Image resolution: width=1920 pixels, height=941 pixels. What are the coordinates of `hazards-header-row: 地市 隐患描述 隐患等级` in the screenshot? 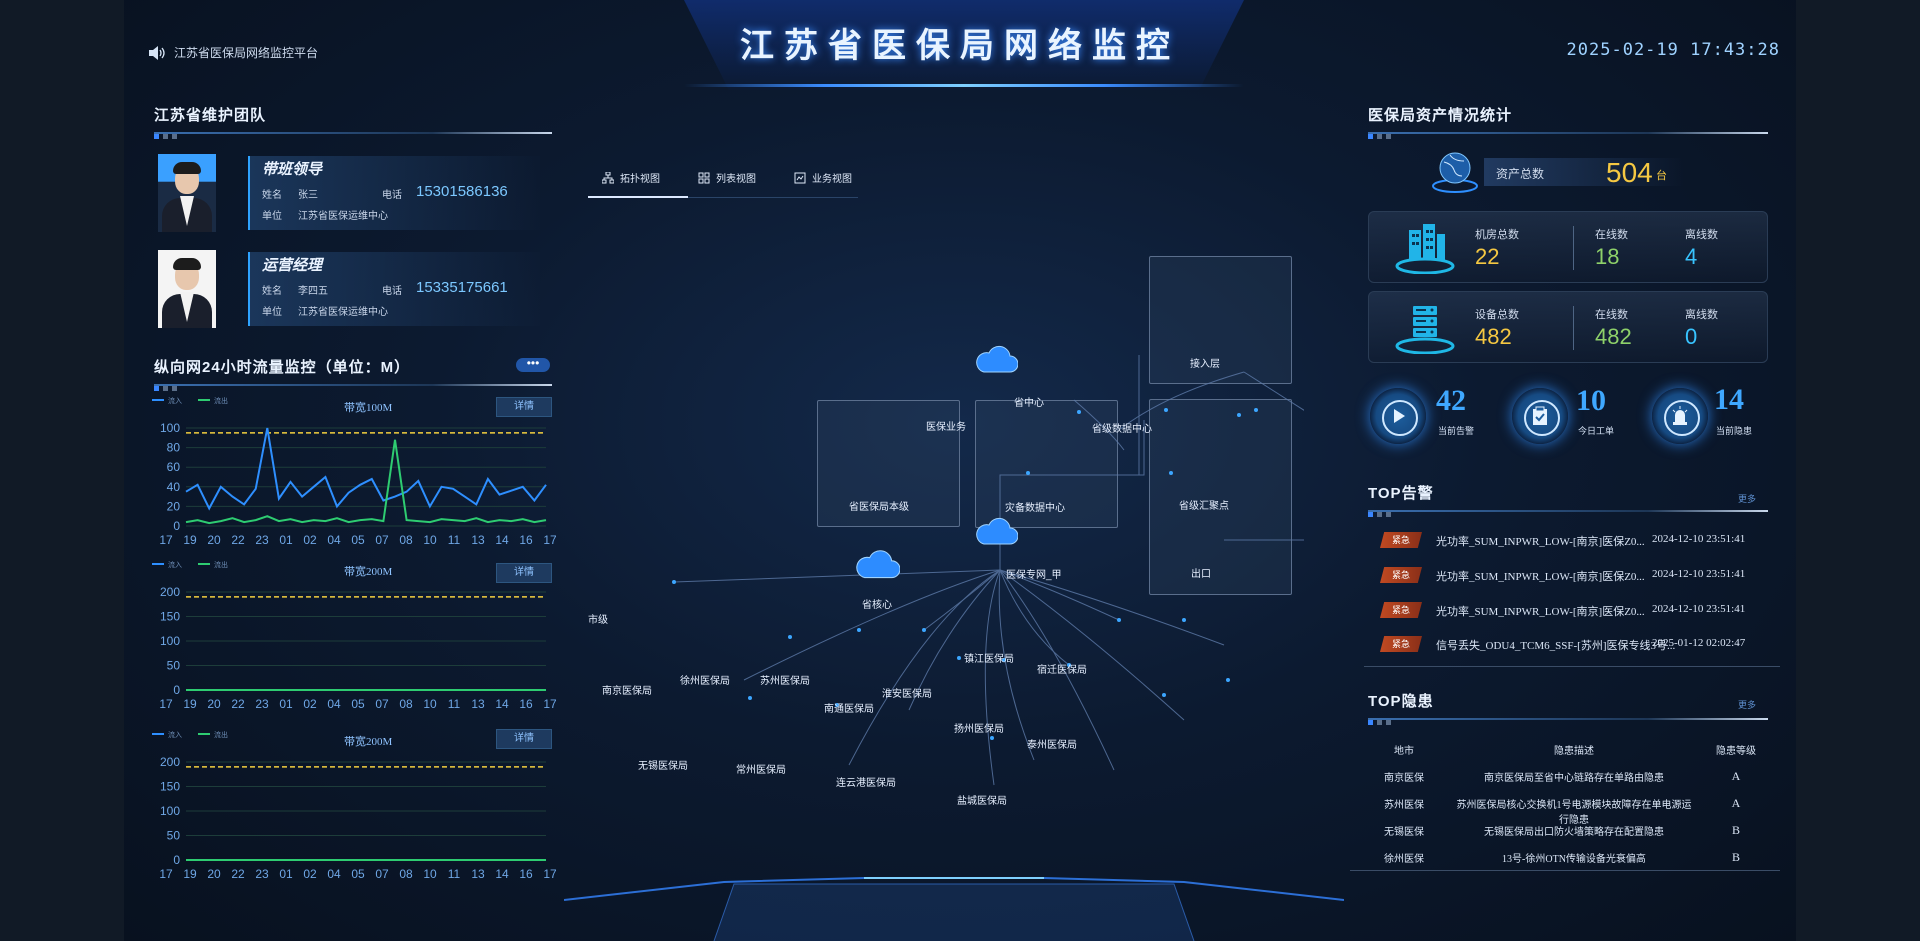 It's located at (1570, 753).